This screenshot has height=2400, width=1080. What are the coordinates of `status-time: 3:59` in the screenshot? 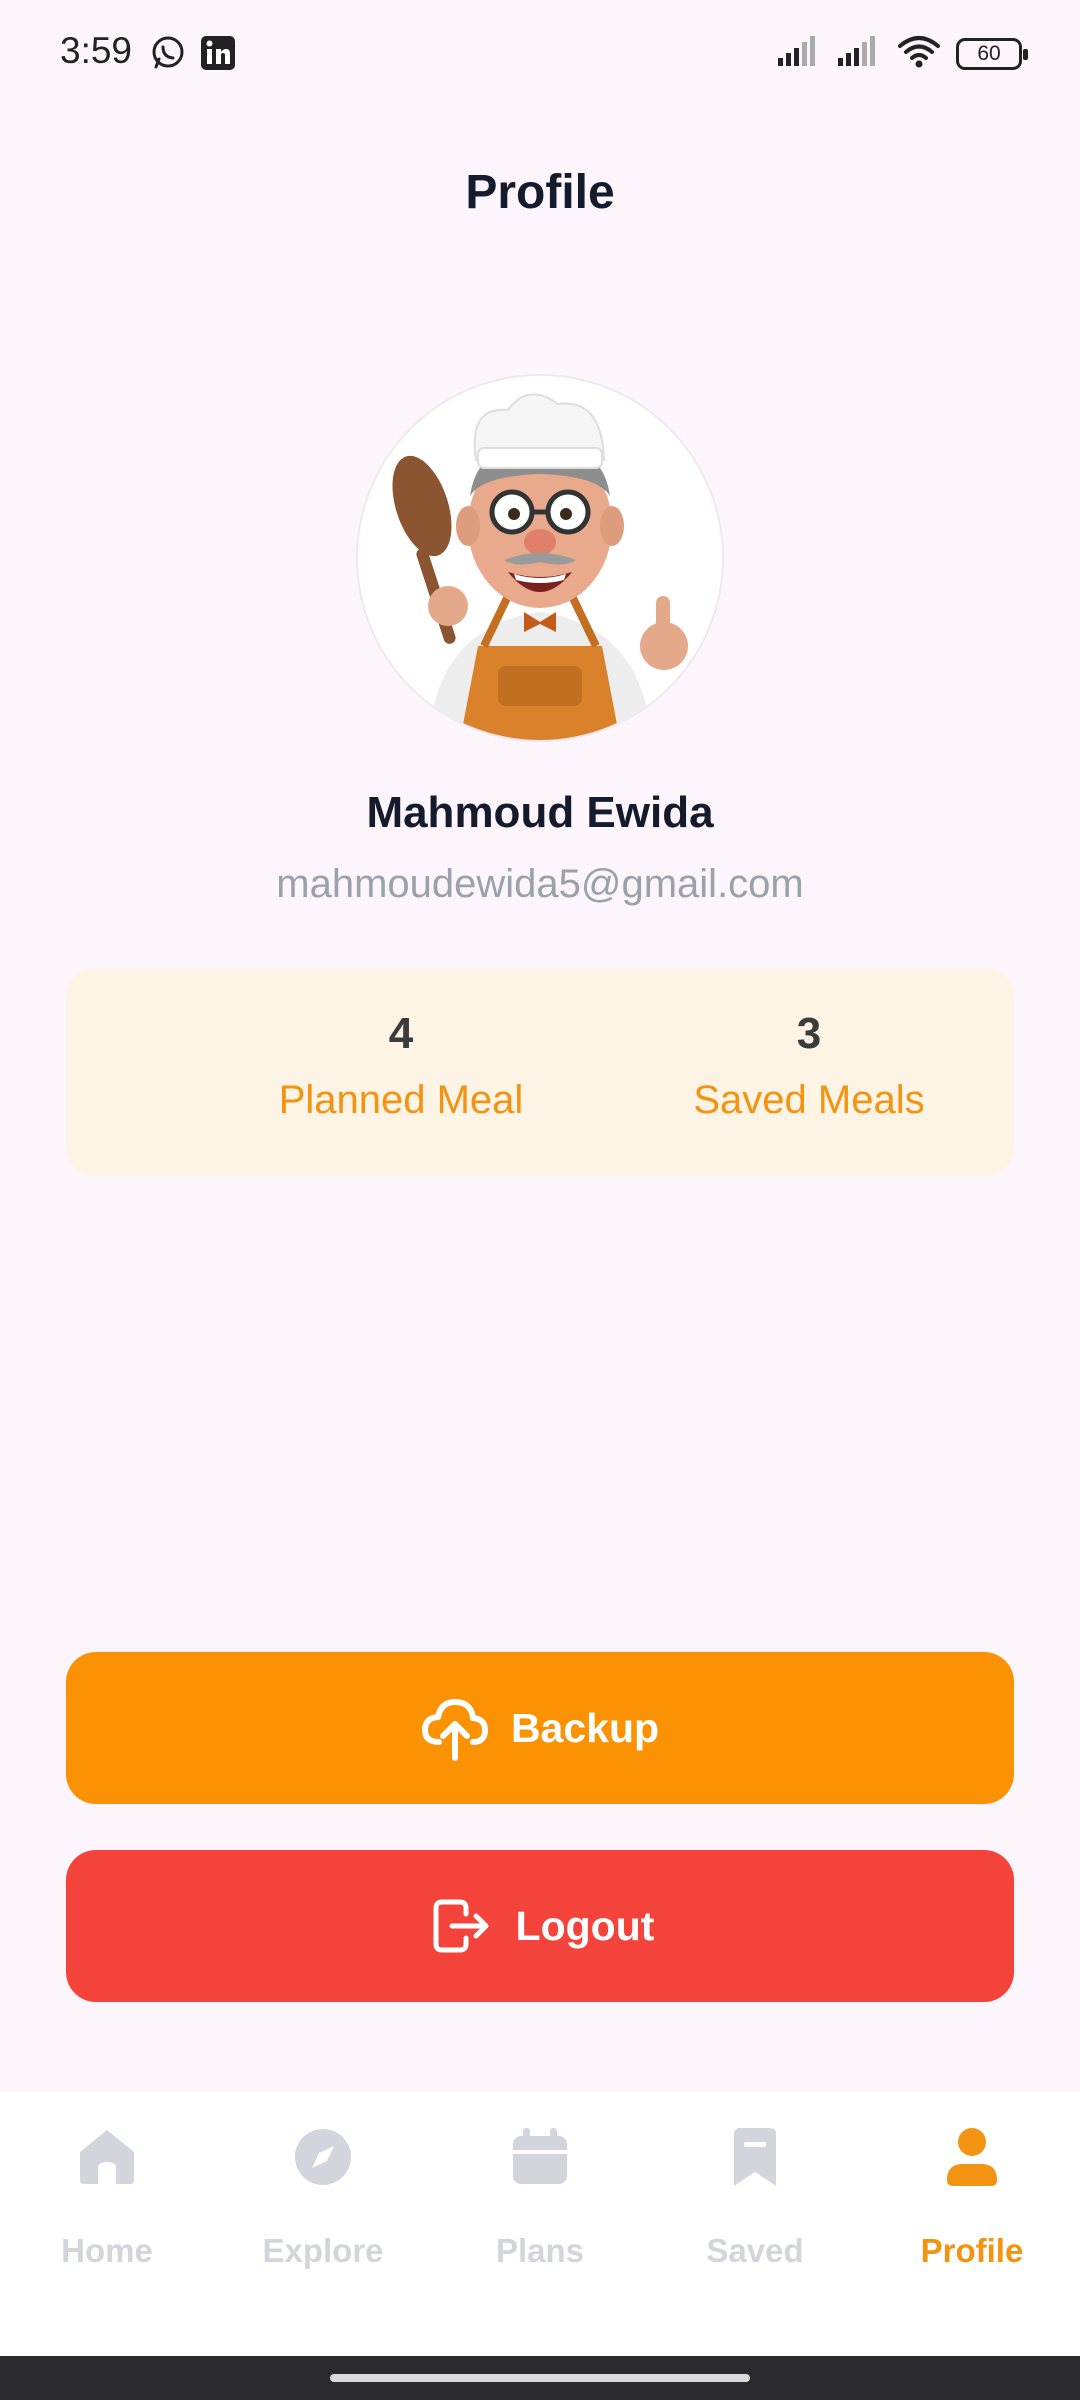 It's located at (96, 50).